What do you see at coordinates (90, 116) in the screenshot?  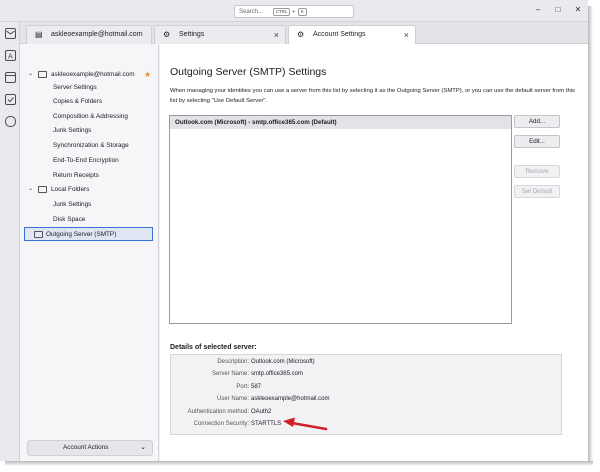 I see `sidebar-item-composition: Composition & Addressing` at bounding box center [90, 116].